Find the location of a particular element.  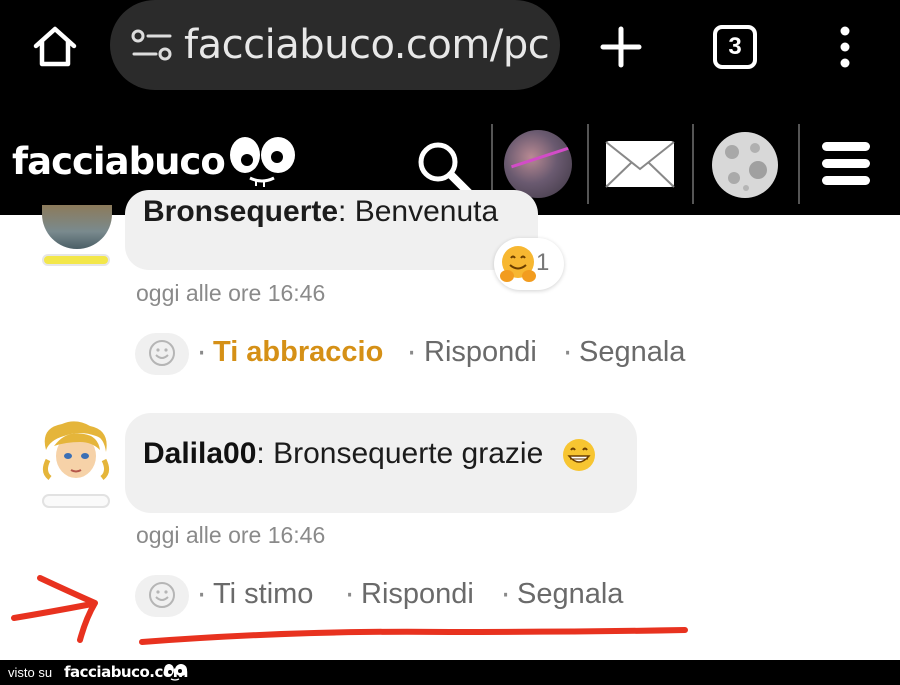

comment-author: Bronsequerte is located at coordinates (240, 211).